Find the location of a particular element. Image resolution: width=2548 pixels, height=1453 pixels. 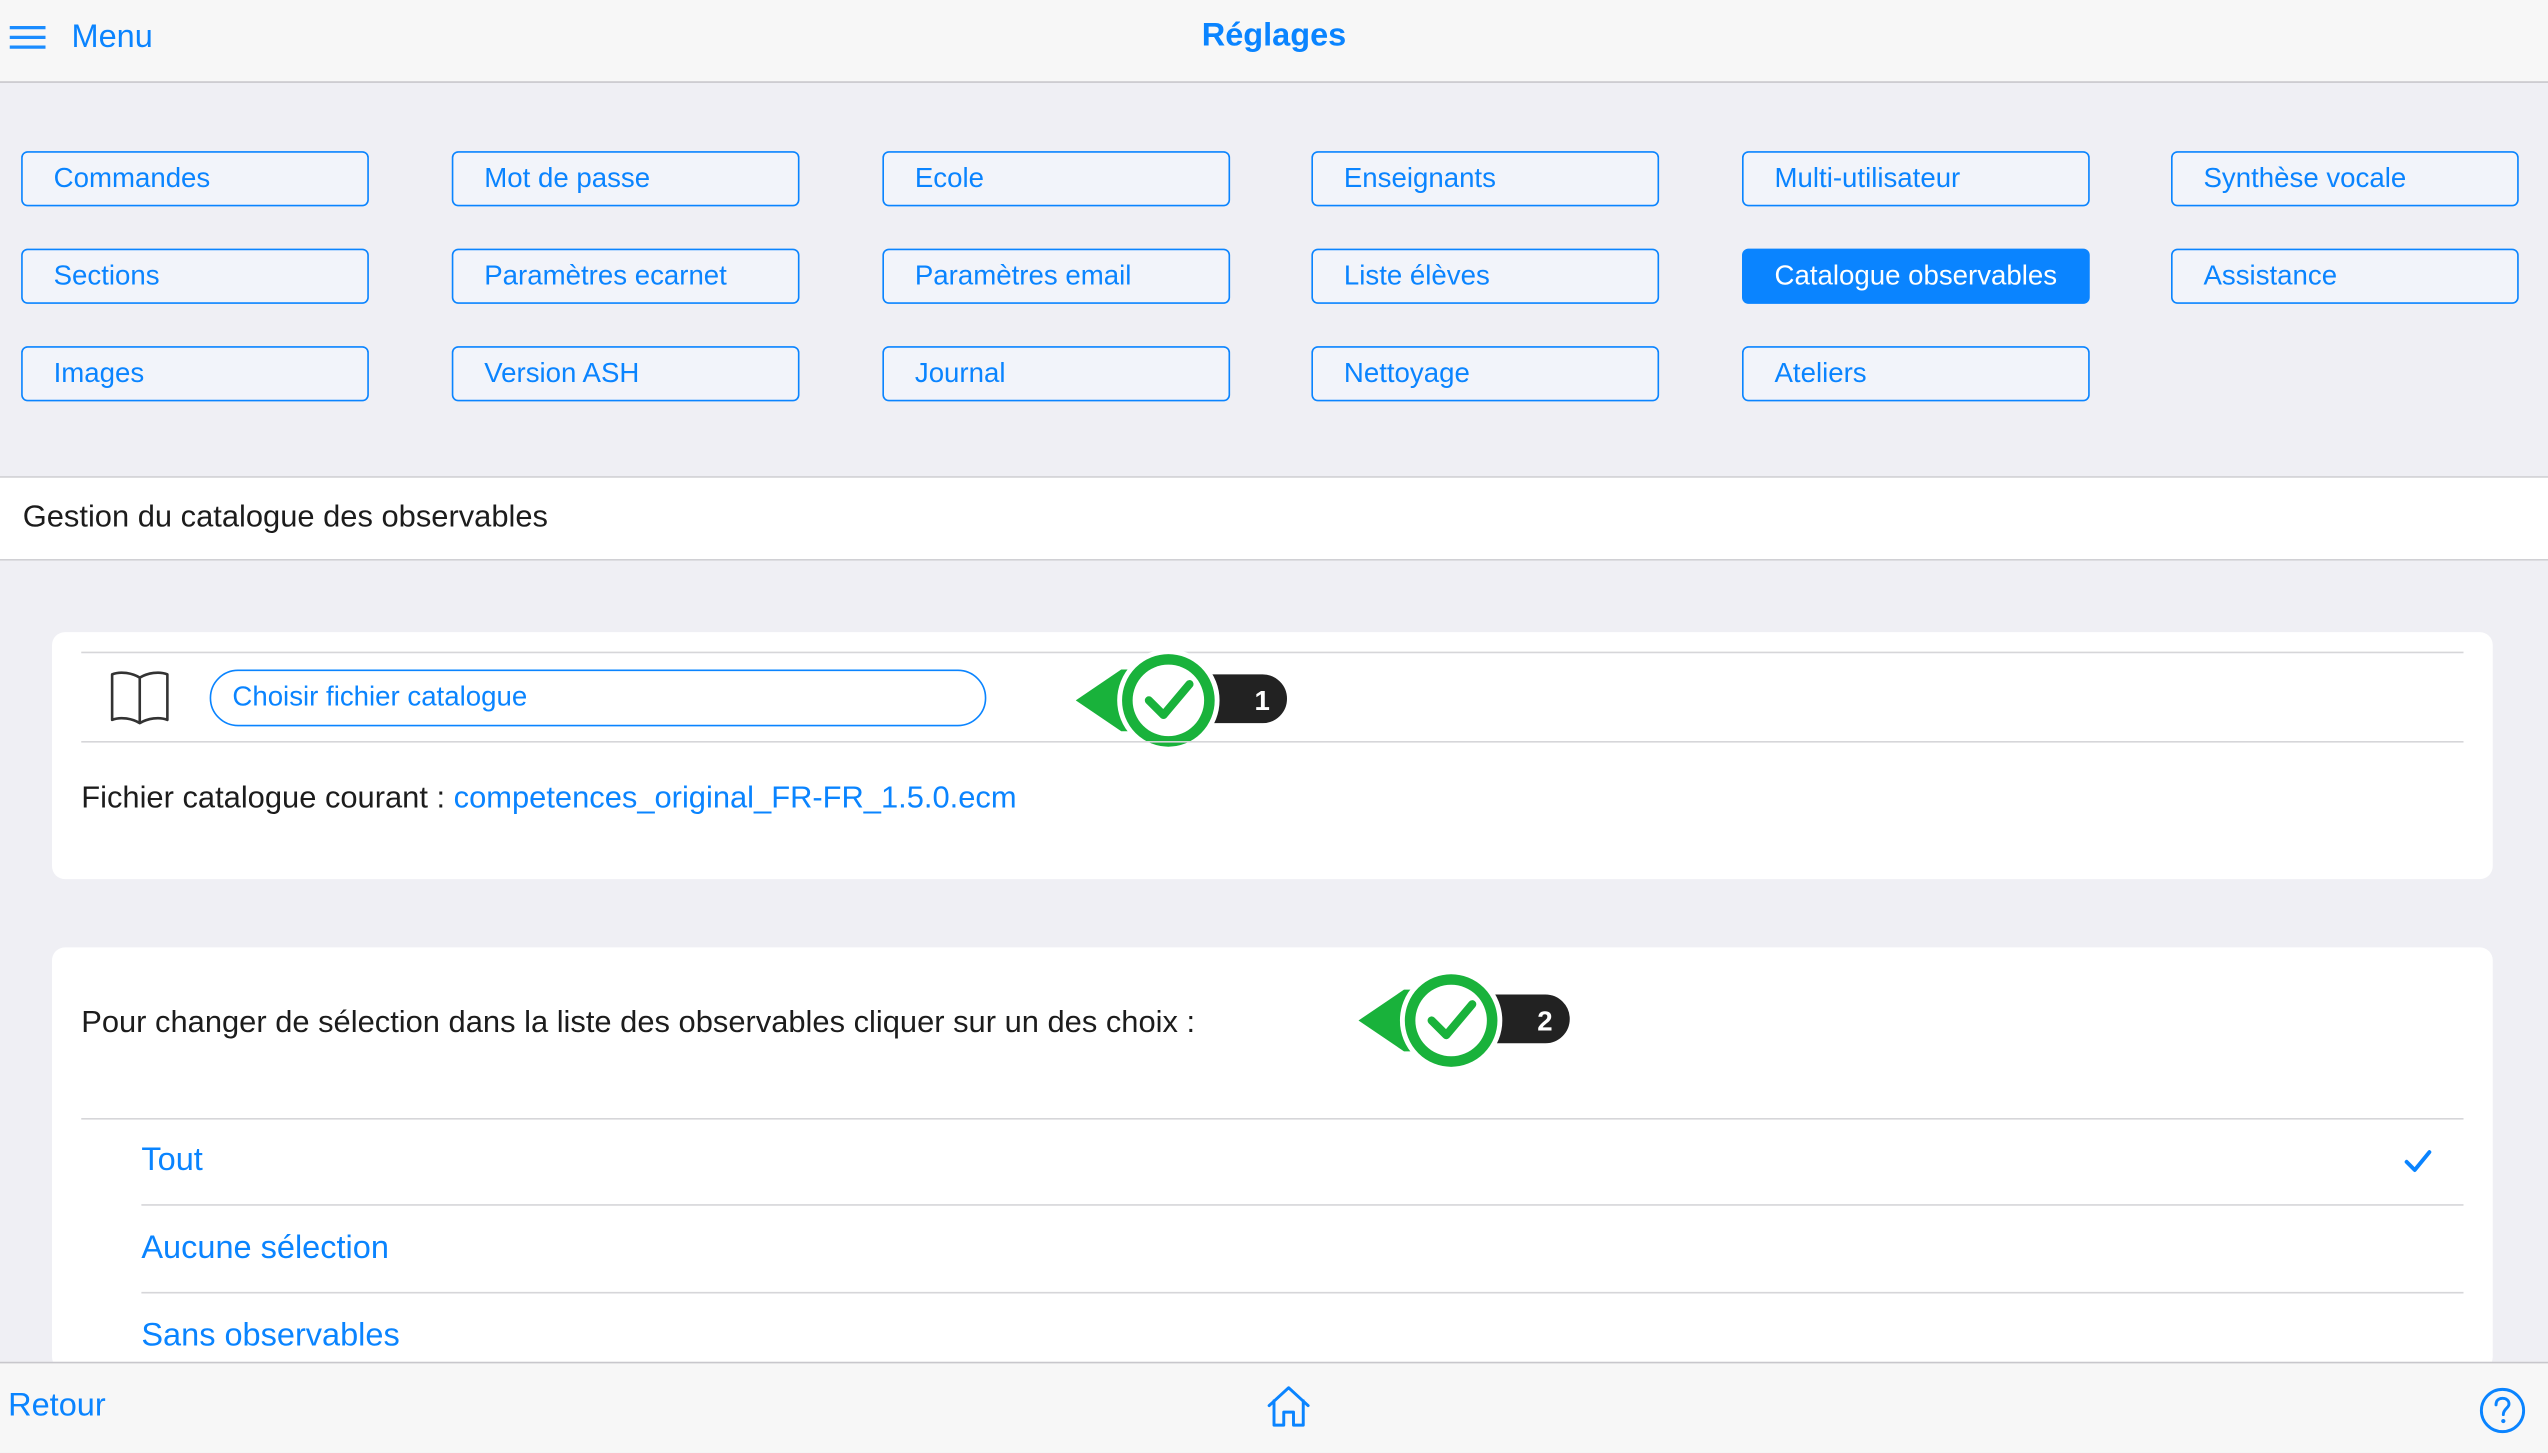

enseignants-button: Enseignants is located at coordinates (1485, 179).